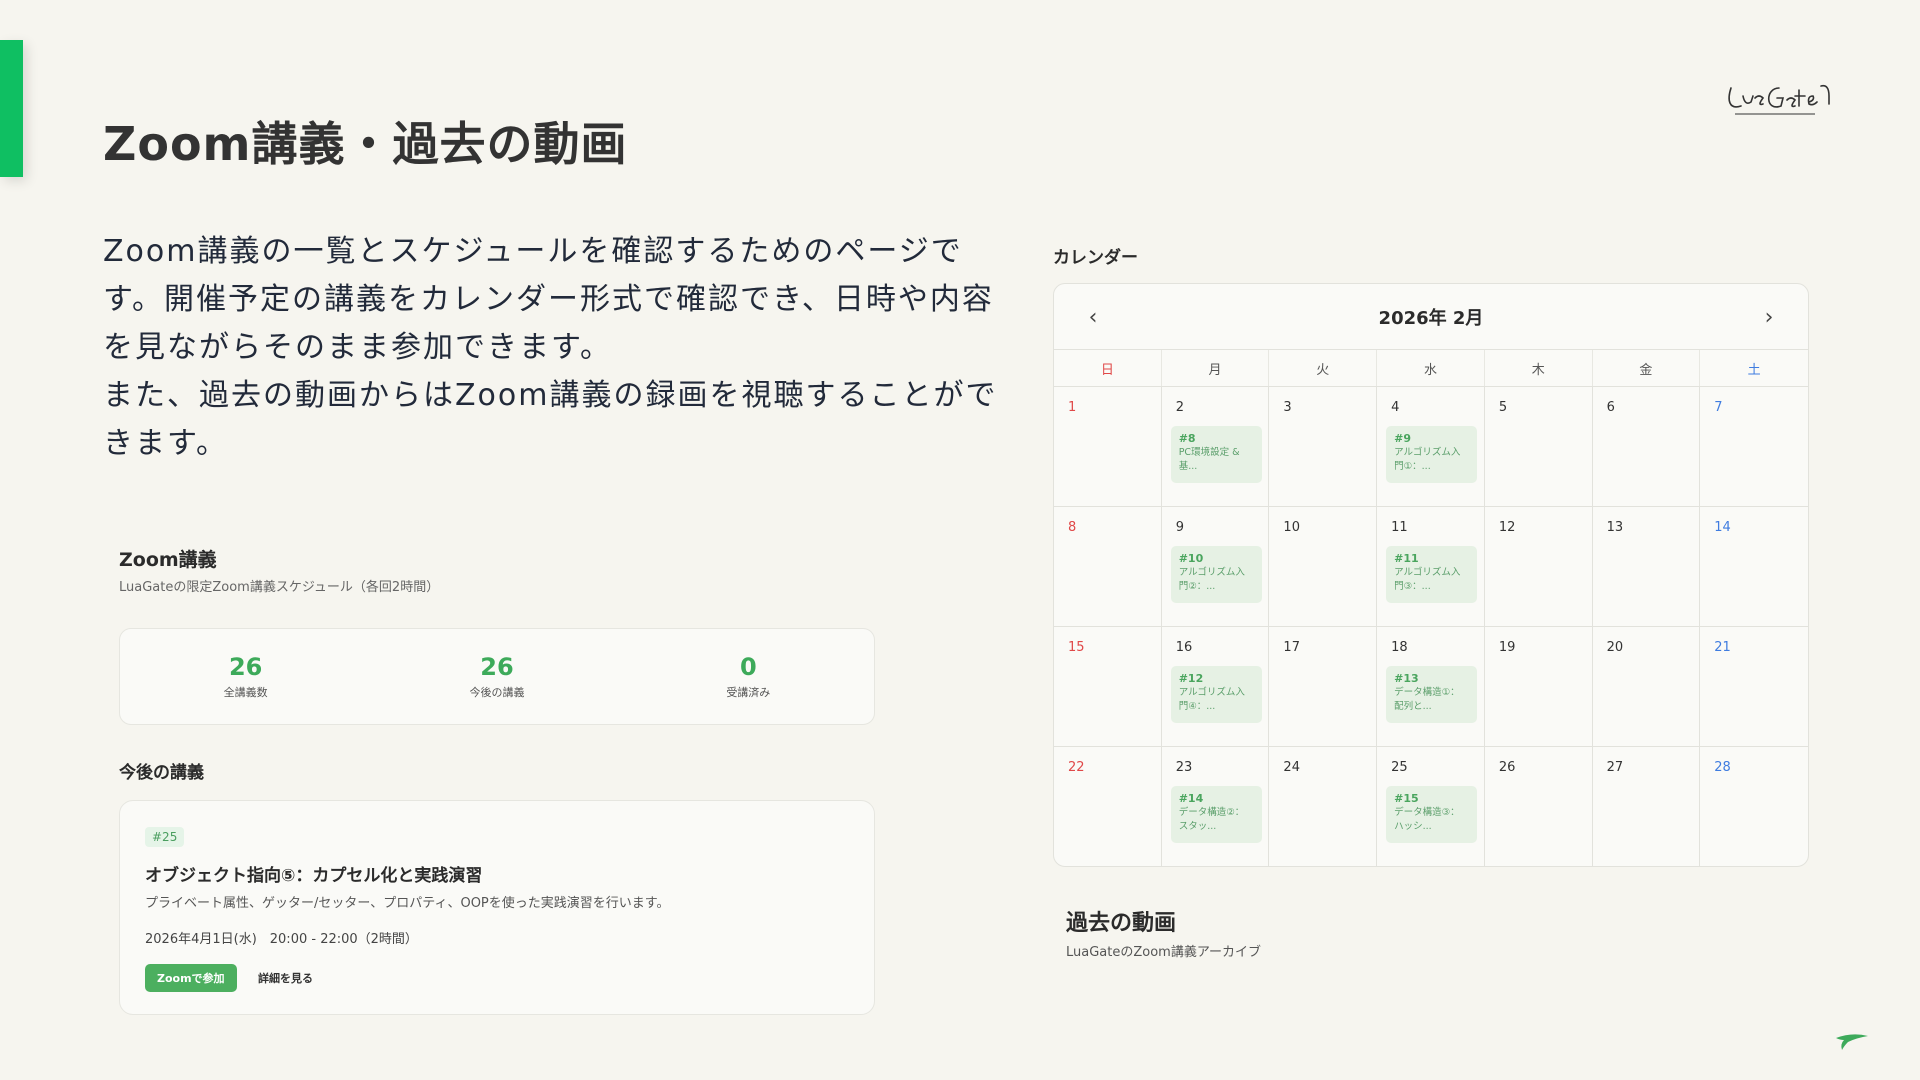 Image resolution: width=1920 pixels, height=1080 pixels. I want to click on calendar-day-number: 27, so click(1615, 767).